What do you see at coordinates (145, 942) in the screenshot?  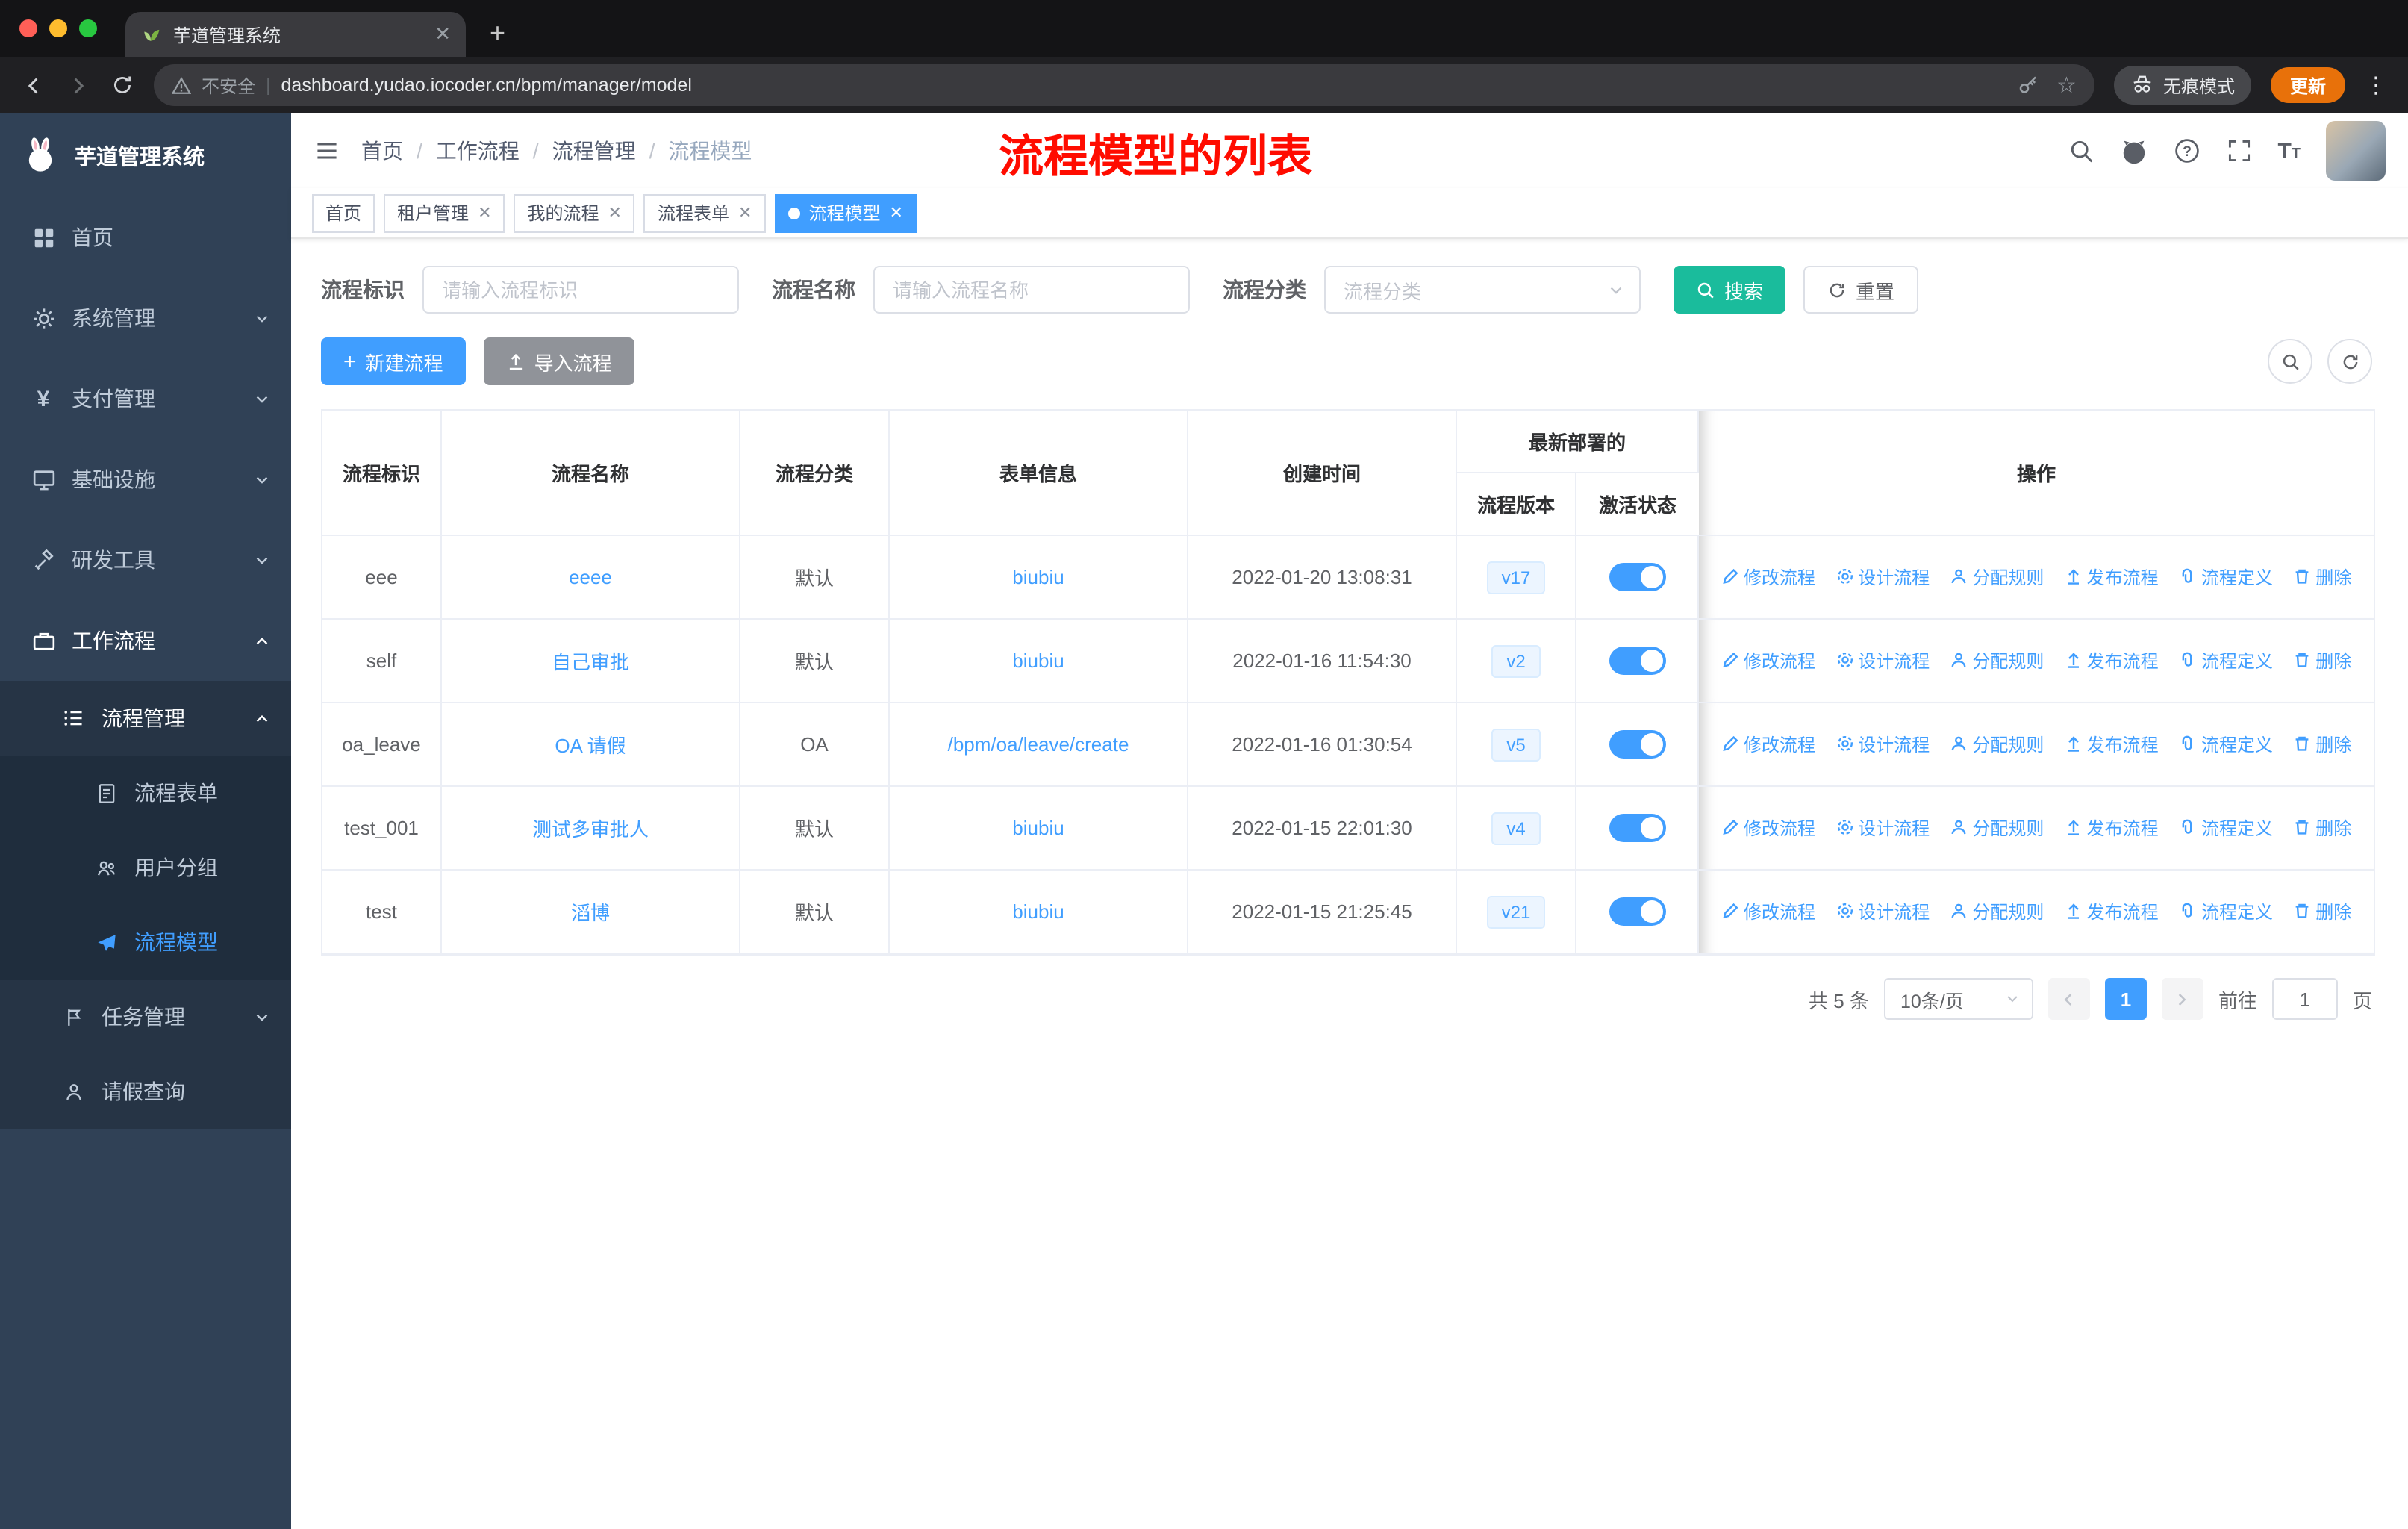 I see `sidebar-item-process-model: 流程模型` at bounding box center [145, 942].